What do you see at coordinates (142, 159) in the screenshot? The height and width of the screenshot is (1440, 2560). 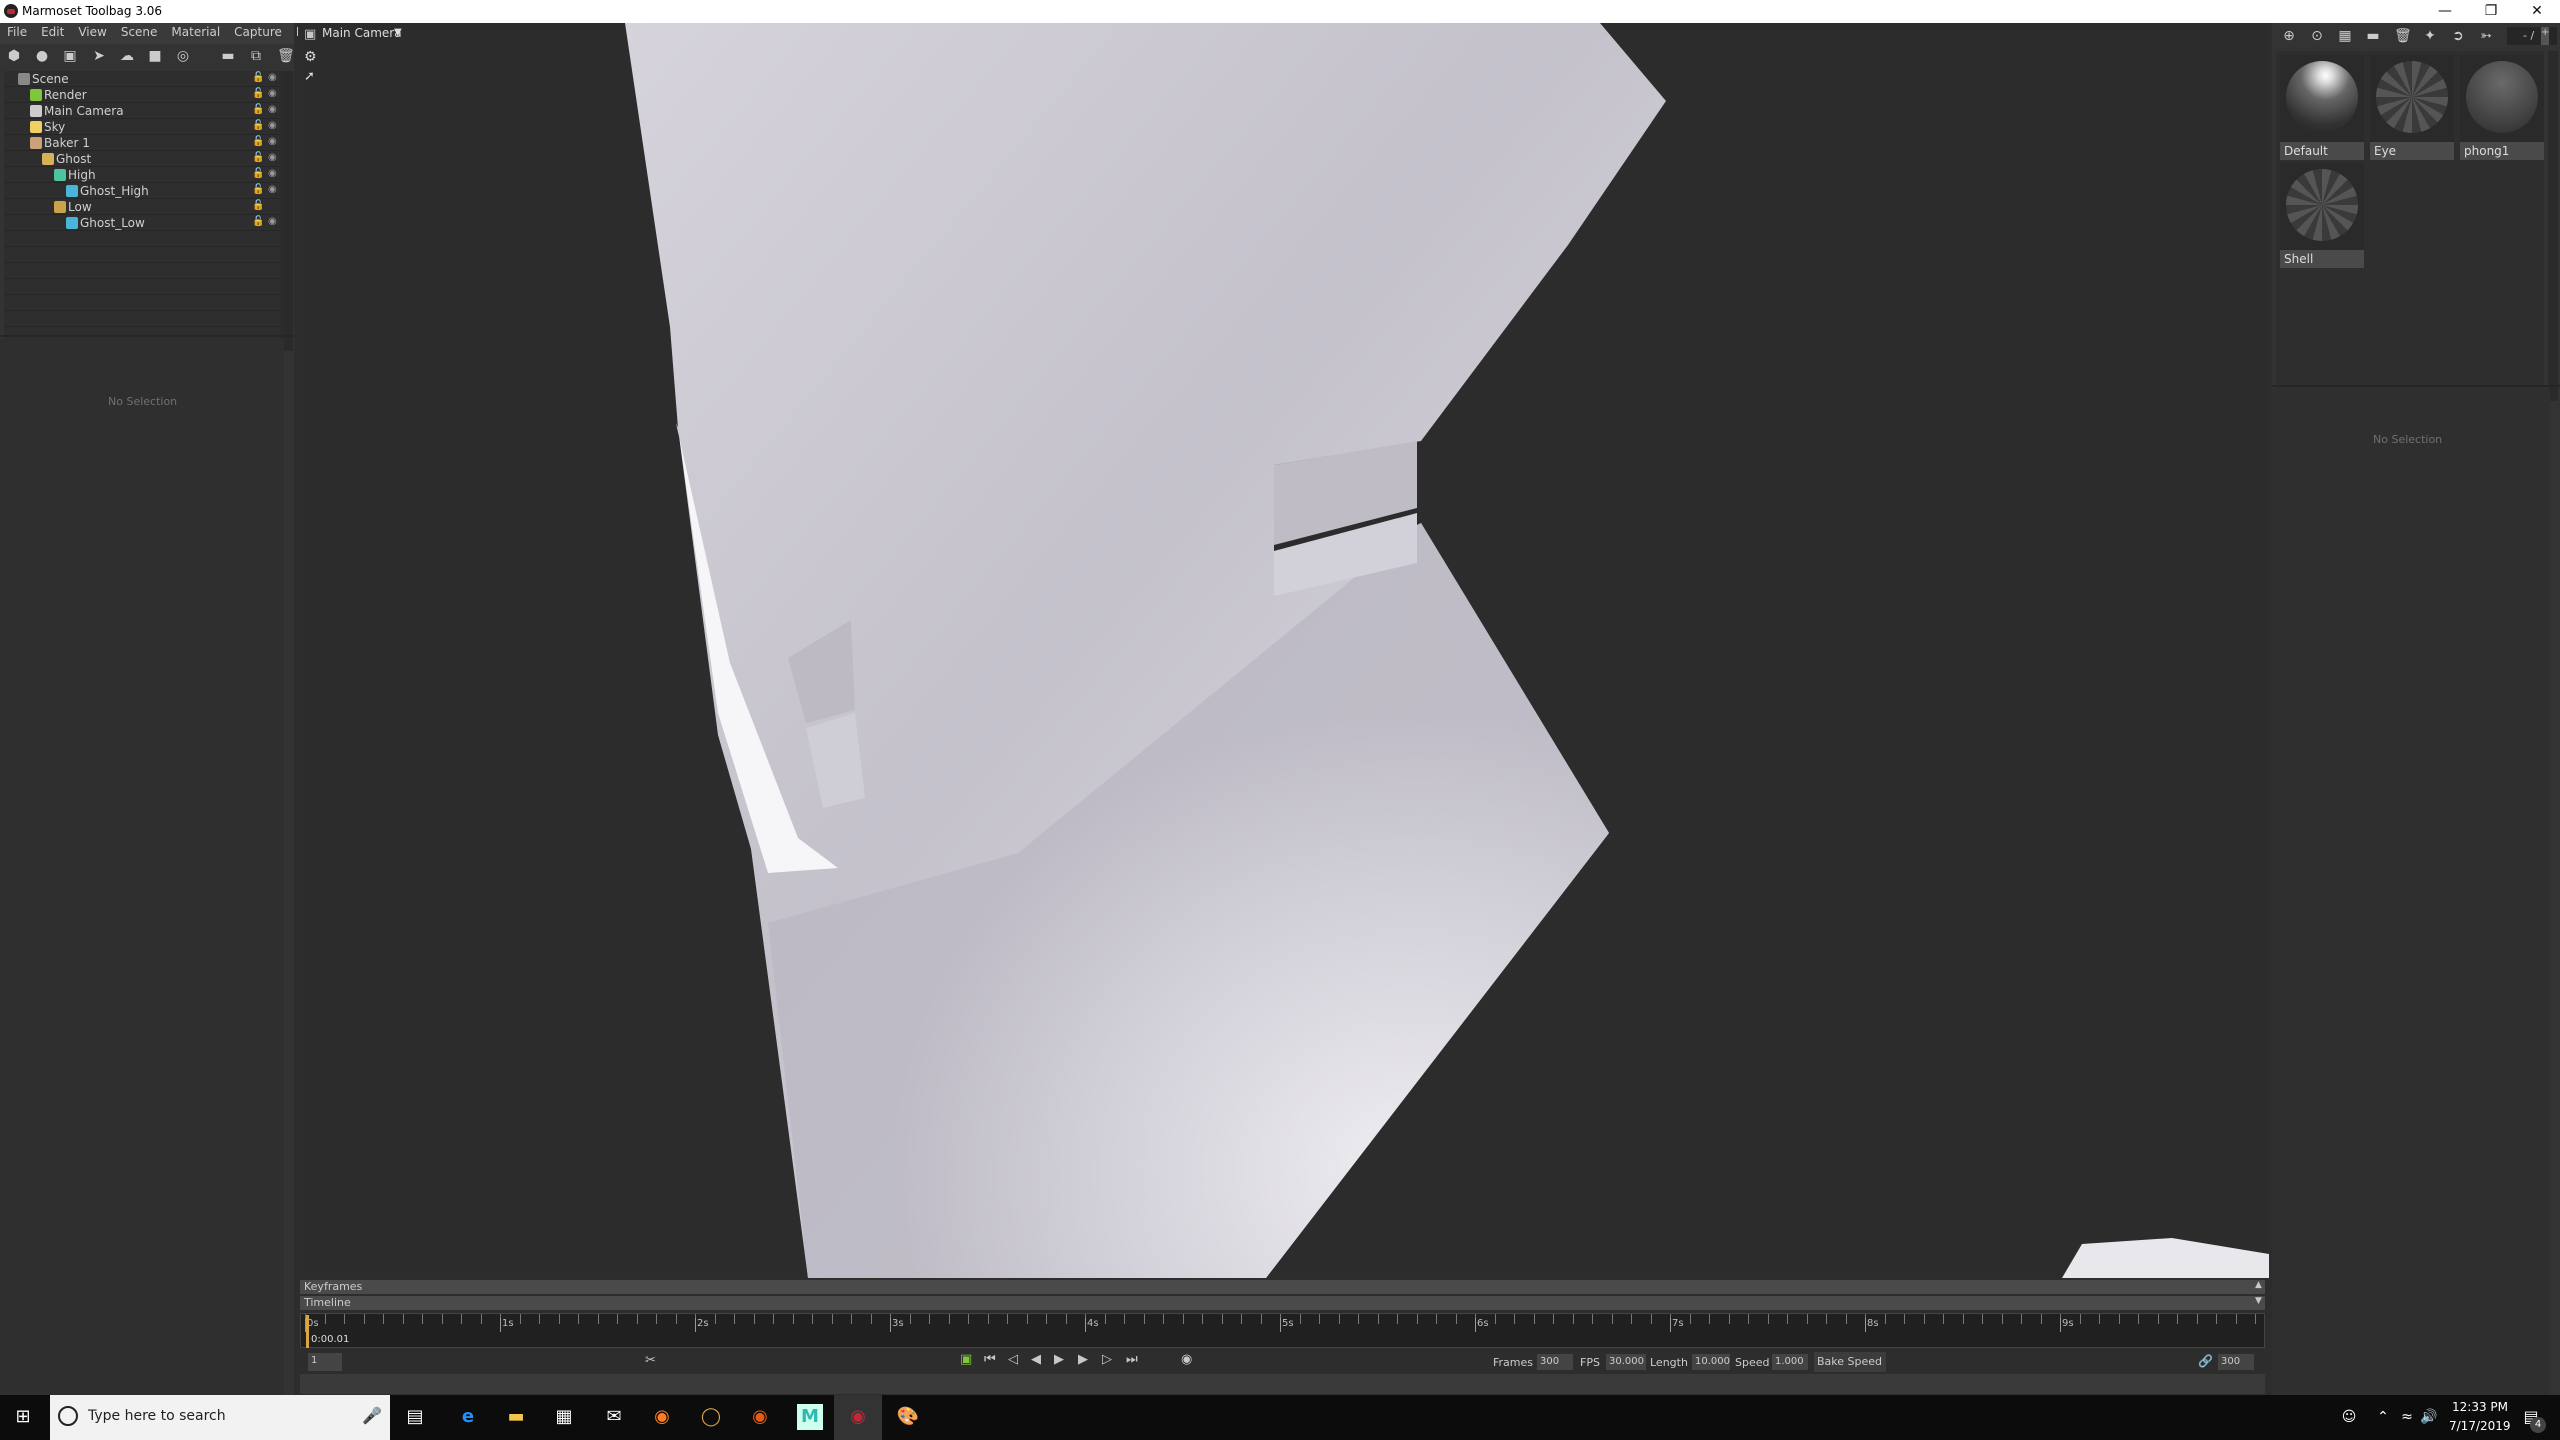 I see `tree-item-ghost: Ghost 🔓 ◉` at bounding box center [142, 159].